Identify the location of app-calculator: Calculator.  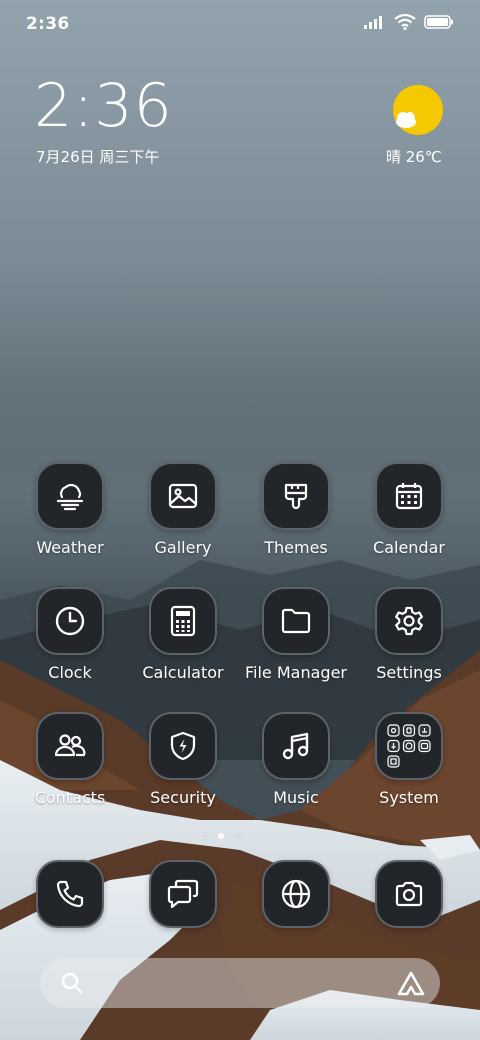
(183, 637).